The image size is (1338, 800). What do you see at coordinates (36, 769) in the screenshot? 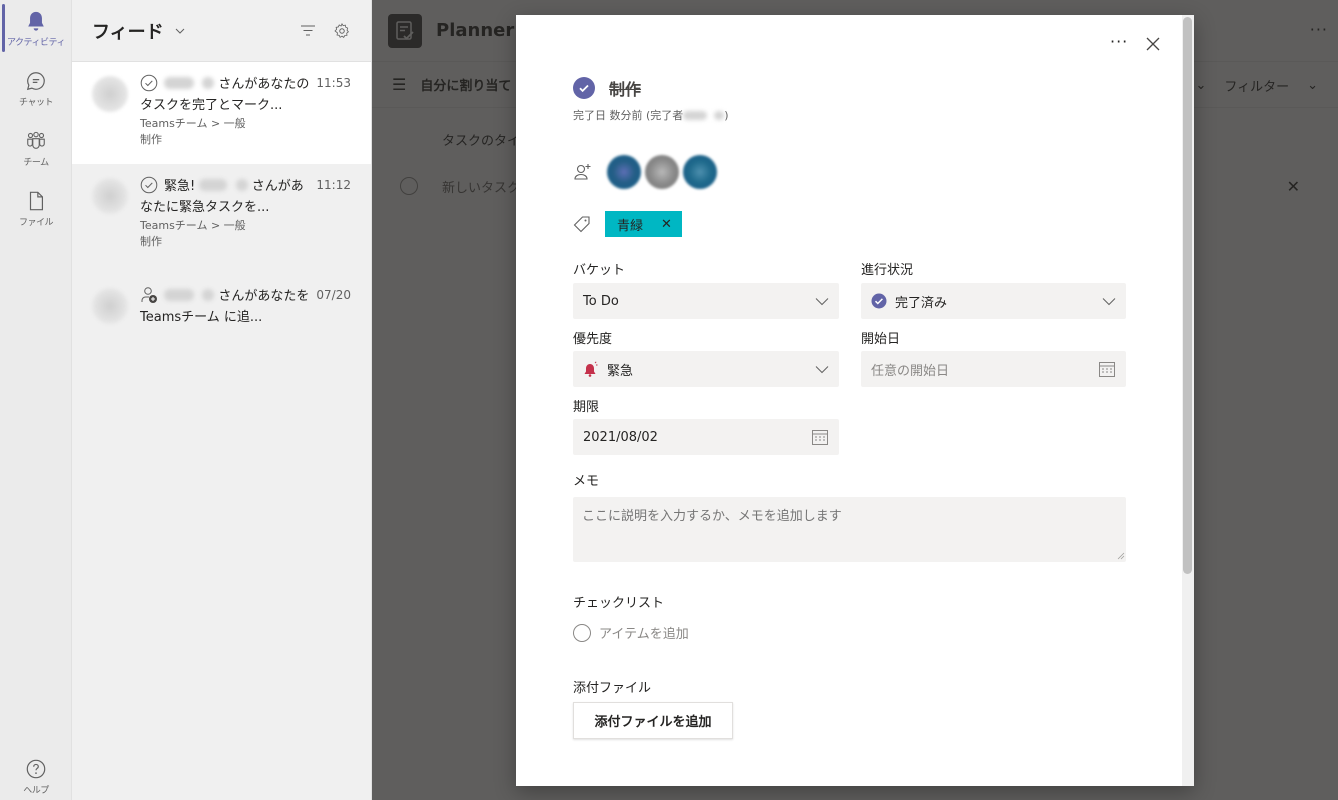
I see `help-icon` at bounding box center [36, 769].